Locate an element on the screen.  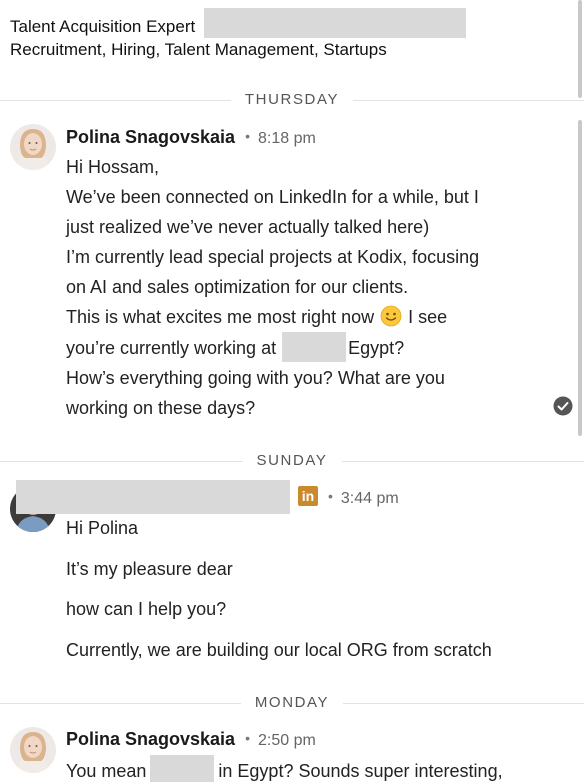
message-header: Polina Snagovskaia • 8:18 pm is located at coordinates (191, 137).